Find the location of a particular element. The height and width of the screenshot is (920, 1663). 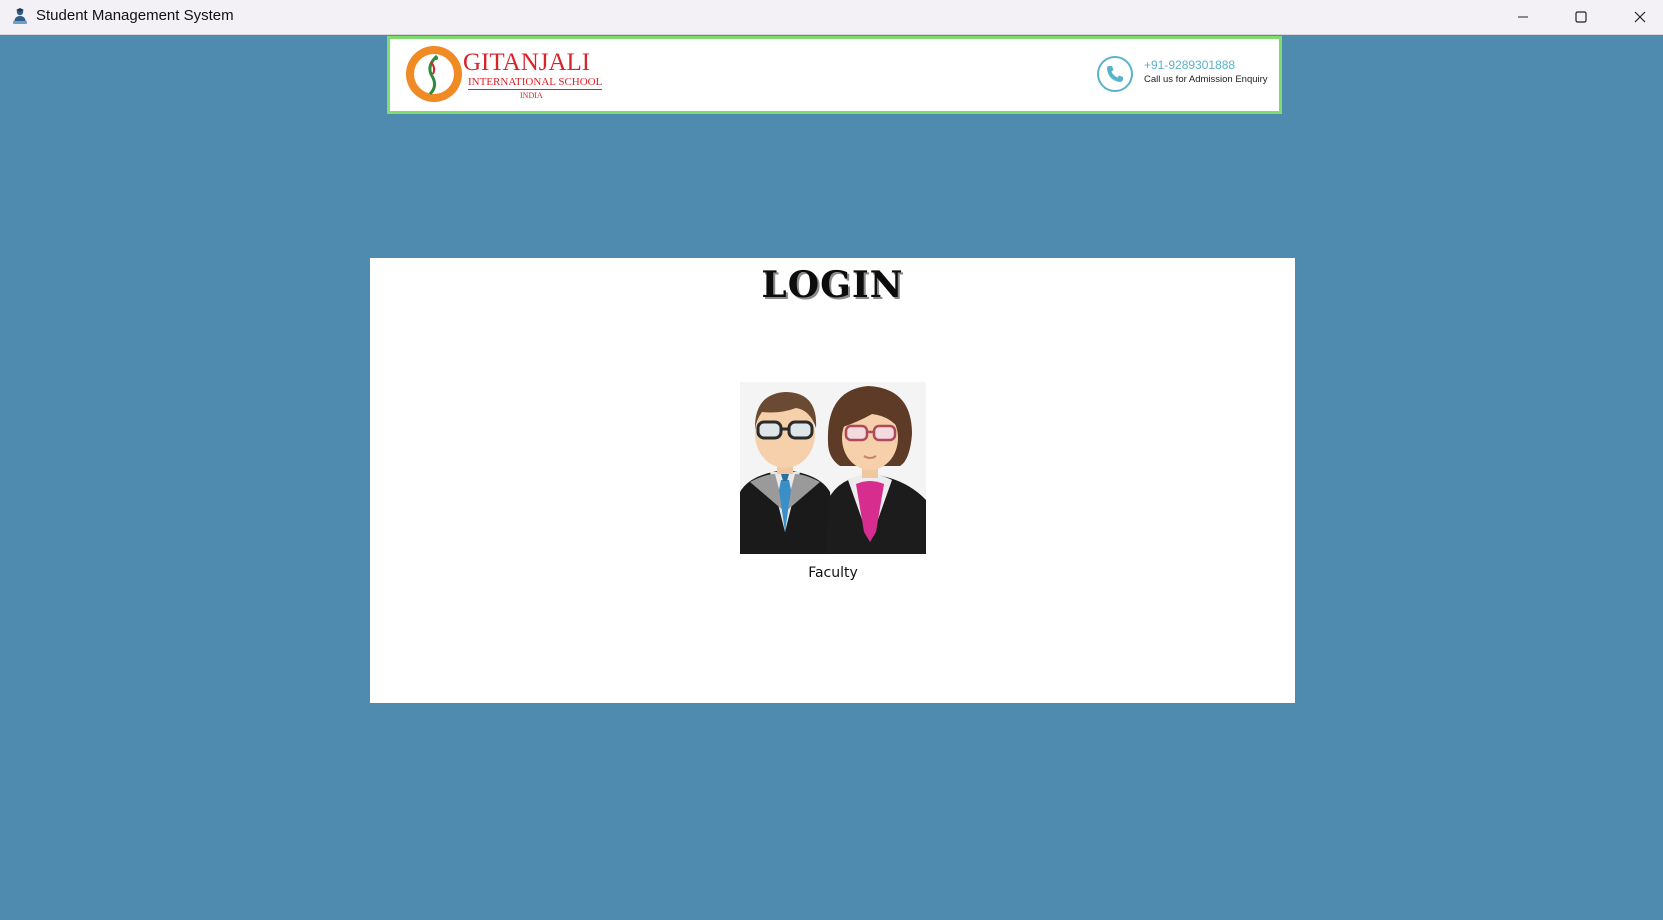

login-heading: LOGIN is located at coordinates (832, 285).